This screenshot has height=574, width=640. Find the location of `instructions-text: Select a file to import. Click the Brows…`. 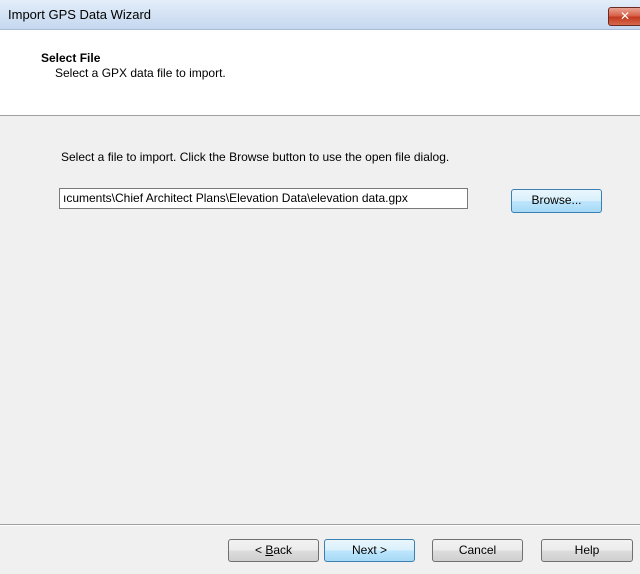

instructions-text: Select a file to import. Click the Brows… is located at coordinates (255, 157).